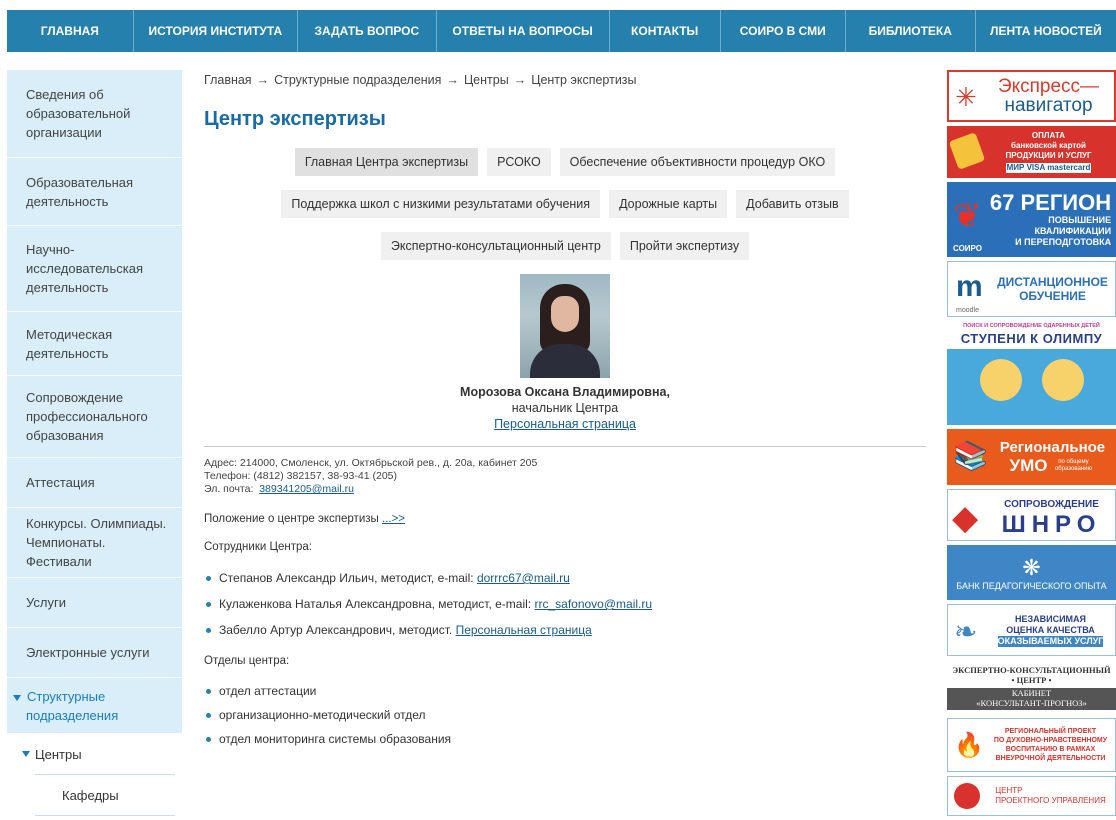 Image resolution: width=1116 pixels, height=820 pixels. Describe the element at coordinates (70, 31) in the screenshot. I see `nav-home: ГЛАВНАЯ` at that location.